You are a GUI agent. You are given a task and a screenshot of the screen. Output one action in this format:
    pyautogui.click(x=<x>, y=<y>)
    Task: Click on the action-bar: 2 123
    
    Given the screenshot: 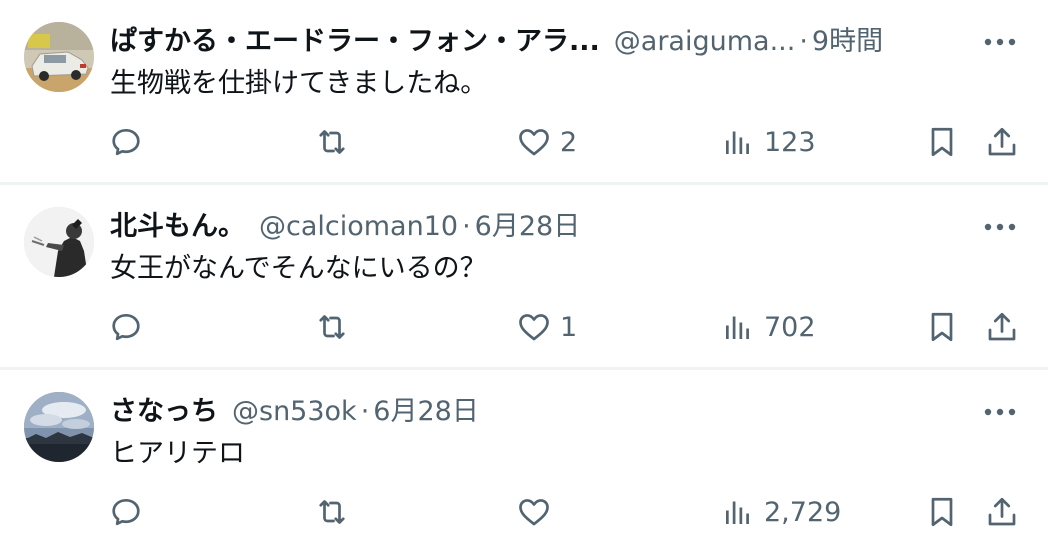 What is the action you would take?
    pyautogui.click(x=524, y=142)
    